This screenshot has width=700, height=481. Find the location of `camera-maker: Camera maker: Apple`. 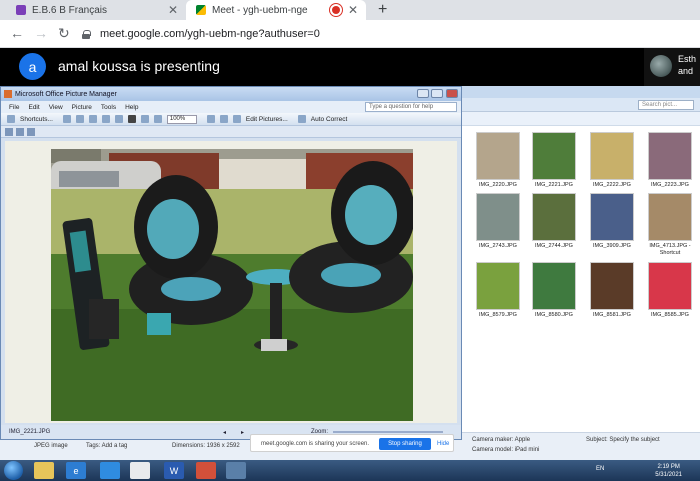

camera-maker: Camera maker: Apple is located at coordinates (501, 440).